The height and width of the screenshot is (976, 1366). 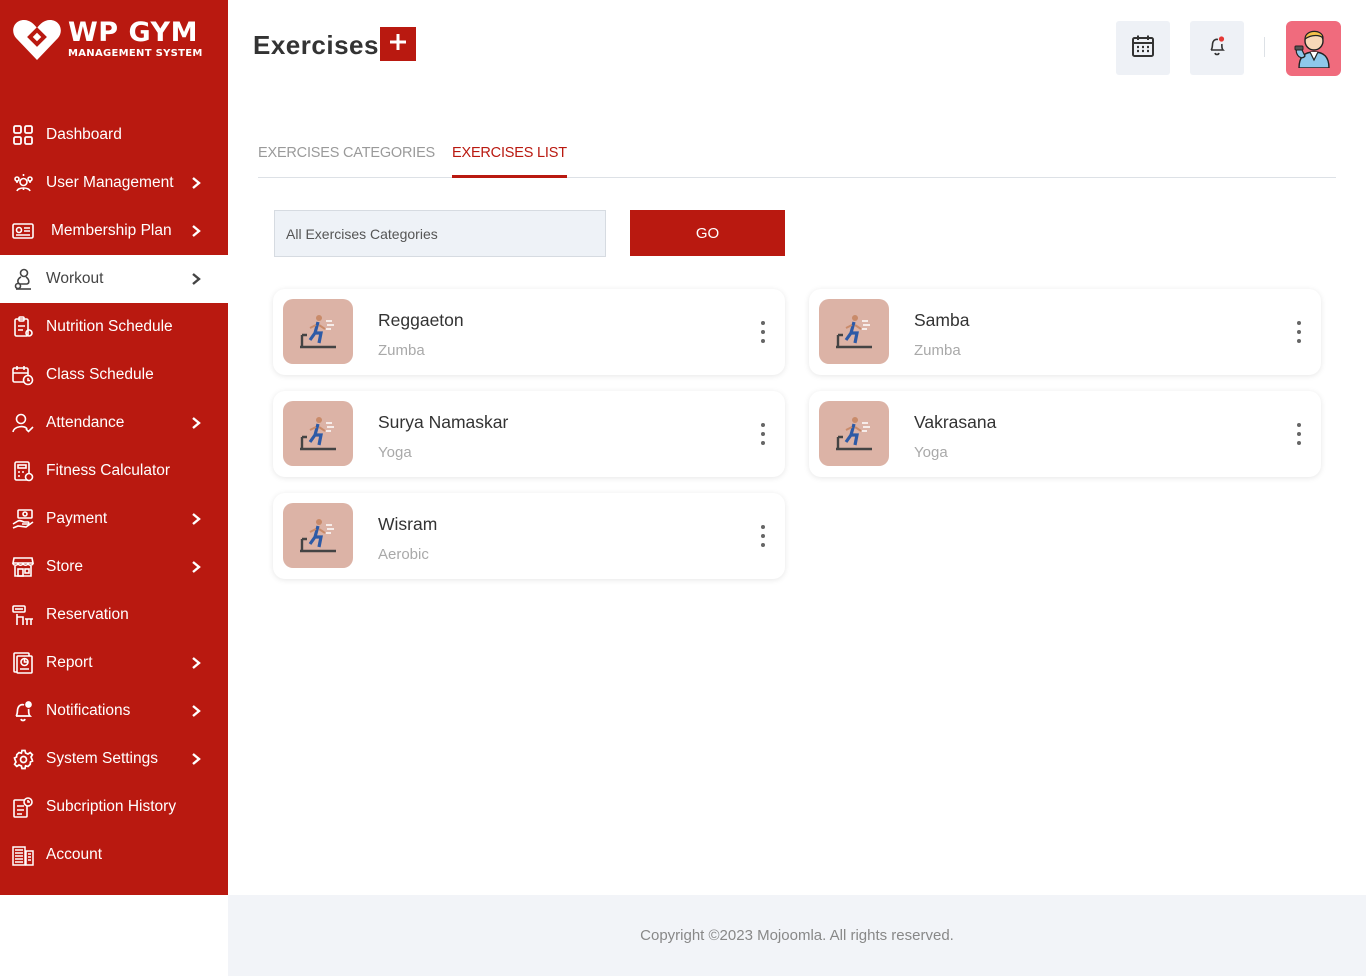 I want to click on sidebar-item-dashboard: Dashboard, so click(x=114, y=135).